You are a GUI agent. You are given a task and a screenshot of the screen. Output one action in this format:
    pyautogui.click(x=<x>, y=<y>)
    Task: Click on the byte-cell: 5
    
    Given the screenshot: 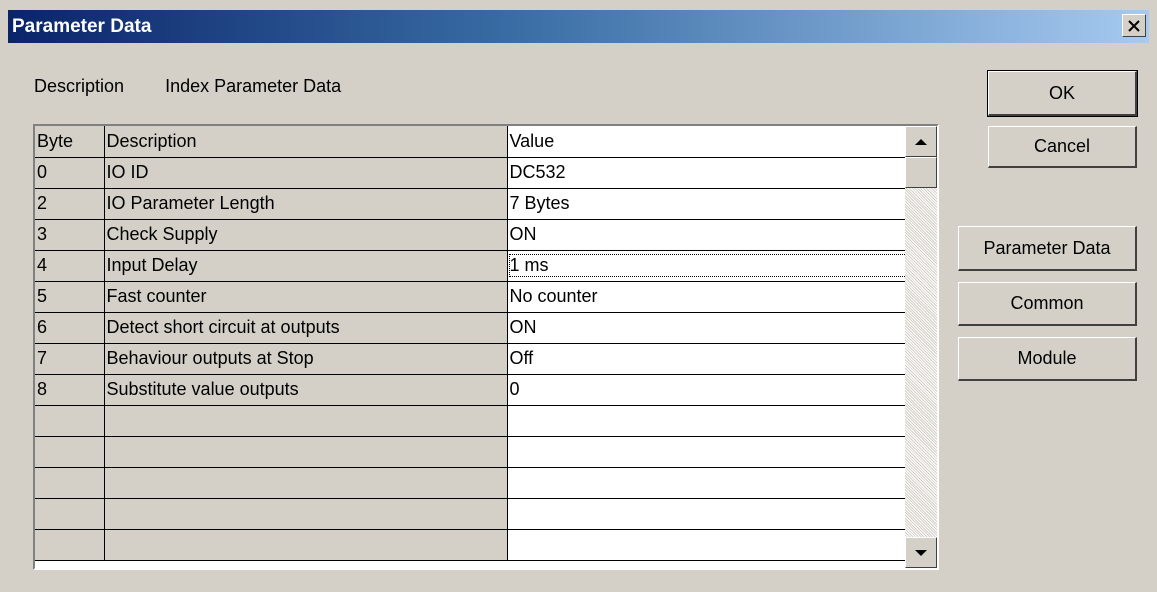 What is the action you would take?
    pyautogui.click(x=70, y=297)
    